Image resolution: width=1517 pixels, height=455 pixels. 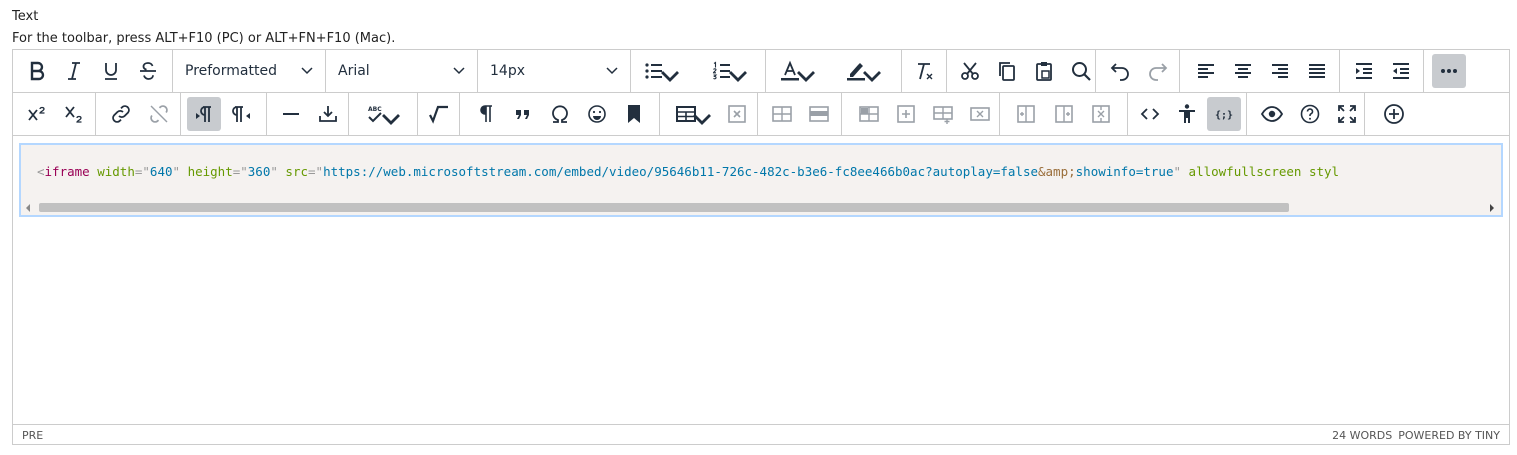 I want to click on horizontal-scrollbar, so click(x=761, y=208).